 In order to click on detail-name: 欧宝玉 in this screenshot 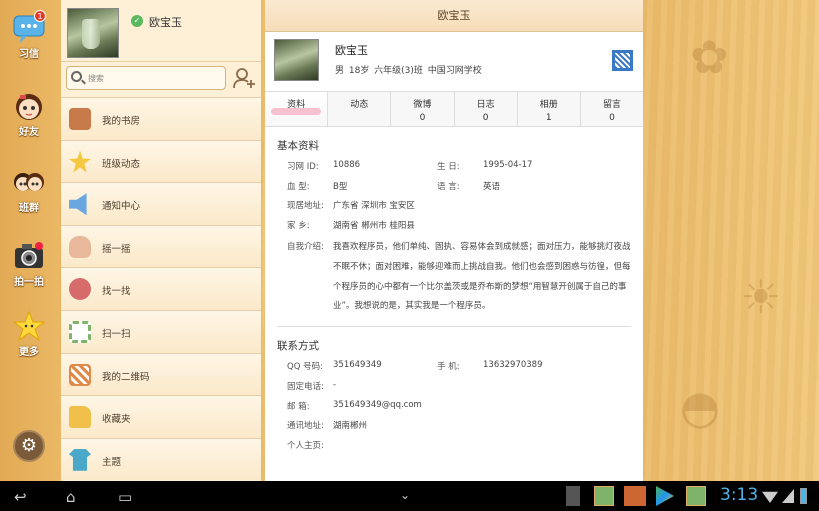, I will do `click(351, 50)`.